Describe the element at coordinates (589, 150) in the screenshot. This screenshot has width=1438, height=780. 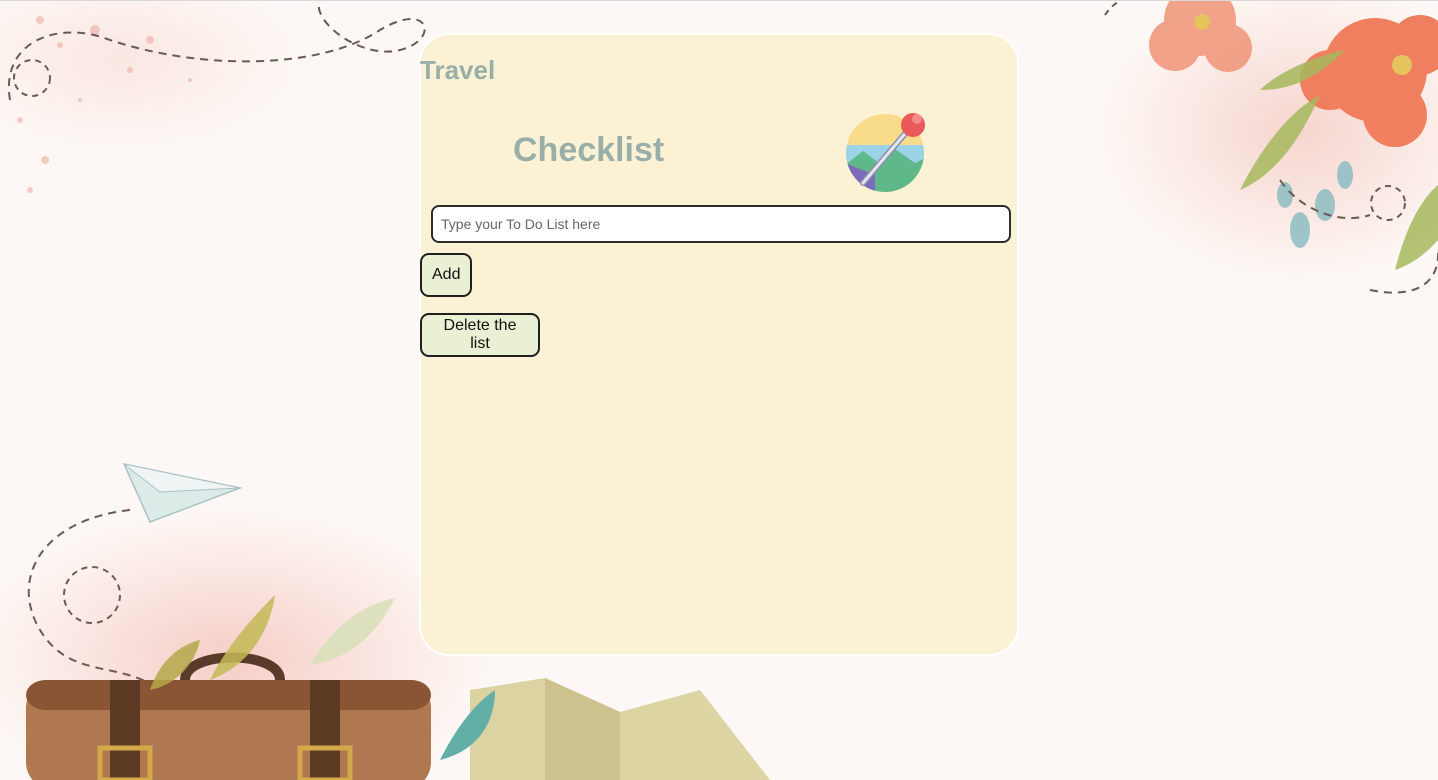
I see `page-subtitle: Checklist` at that location.